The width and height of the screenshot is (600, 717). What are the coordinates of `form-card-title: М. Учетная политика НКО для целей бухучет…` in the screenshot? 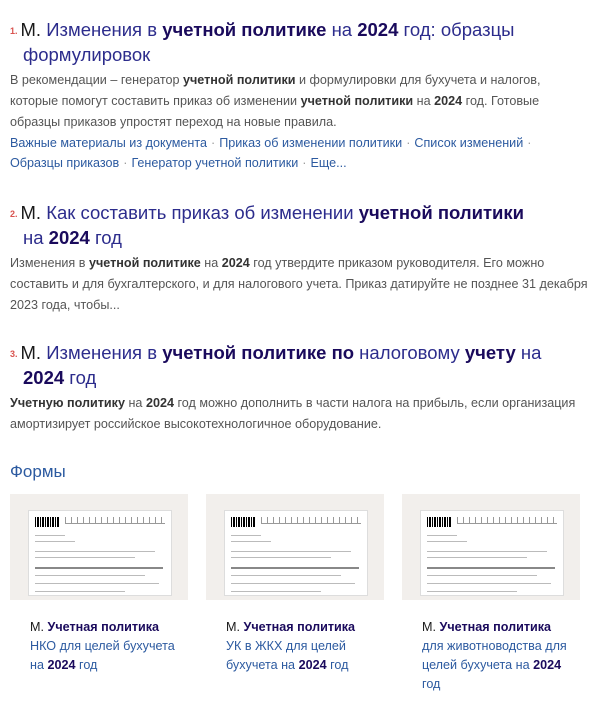 It's located at (99, 658).